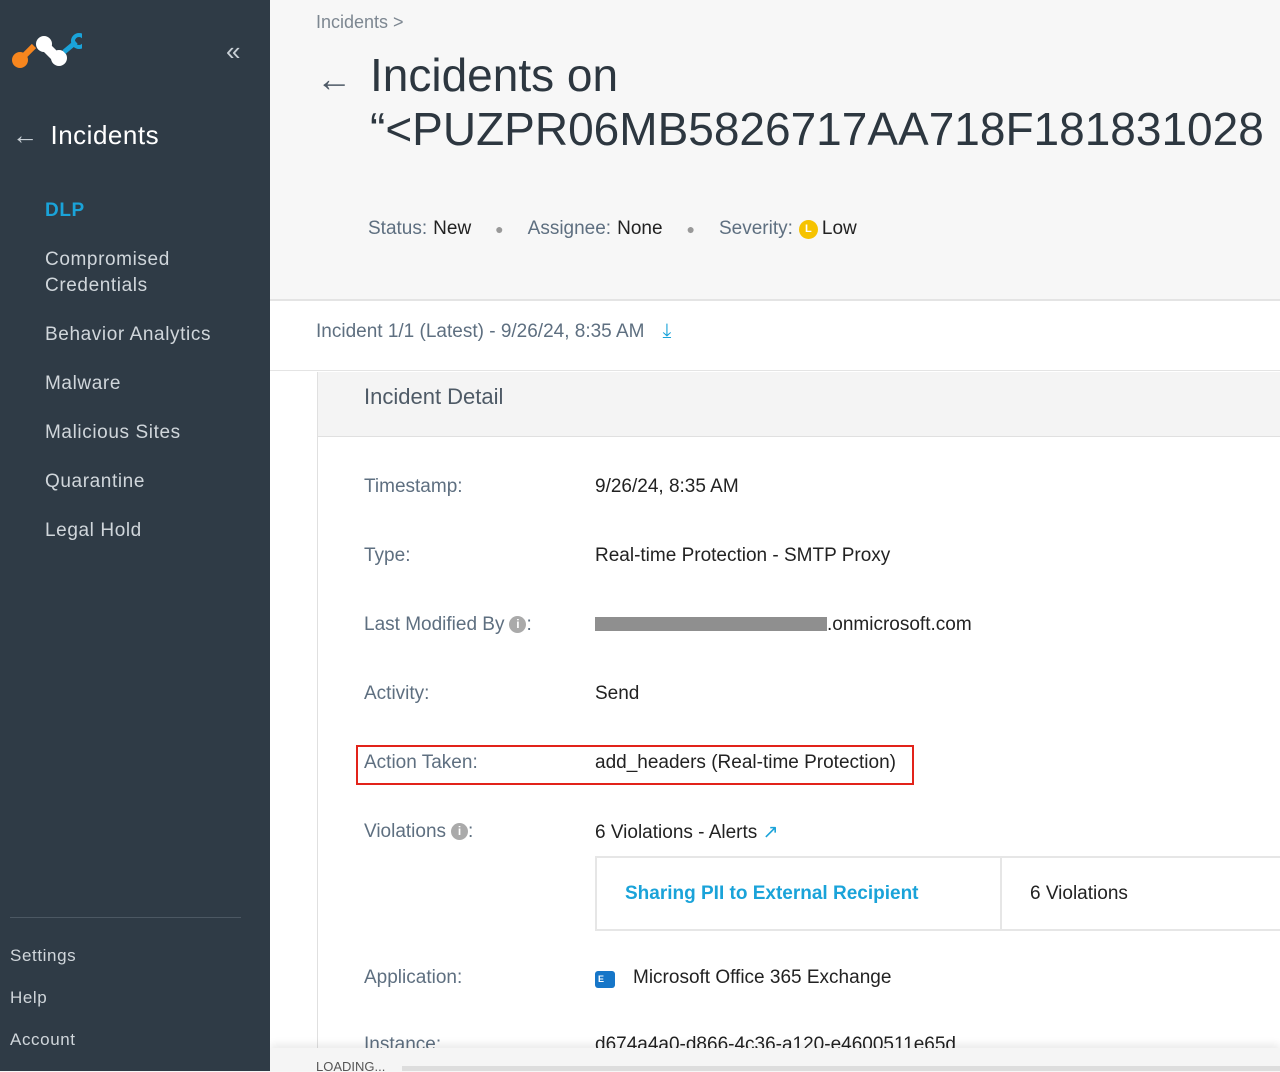 Image resolution: width=1280 pixels, height=1072 pixels. What do you see at coordinates (551, 487) in the screenshot?
I see `timestamp-row: Timestamp: 9/26/24, 8:35 AM` at bounding box center [551, 487].